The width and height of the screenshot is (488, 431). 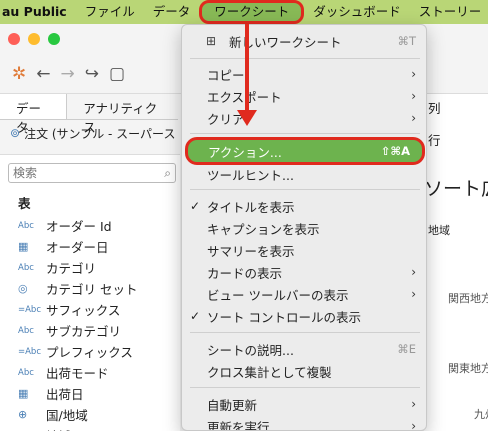 What do you see at coordinates (34, 39) in the screenshot?
I see `minimize-window-button` at bounding box center [34, 39].